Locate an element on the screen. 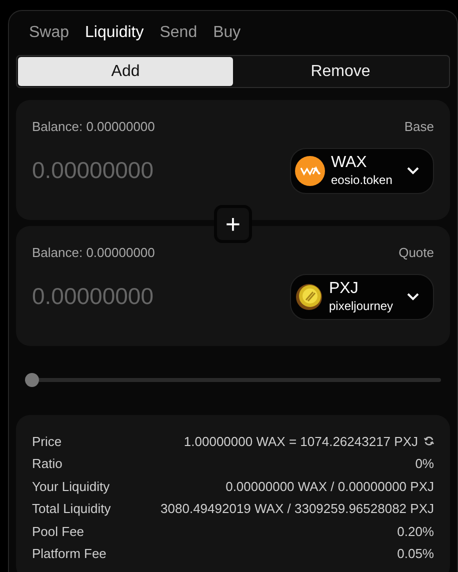 The height and width of the screenshot is (572, 458). tab: Send is located at coordinates (179, 33).